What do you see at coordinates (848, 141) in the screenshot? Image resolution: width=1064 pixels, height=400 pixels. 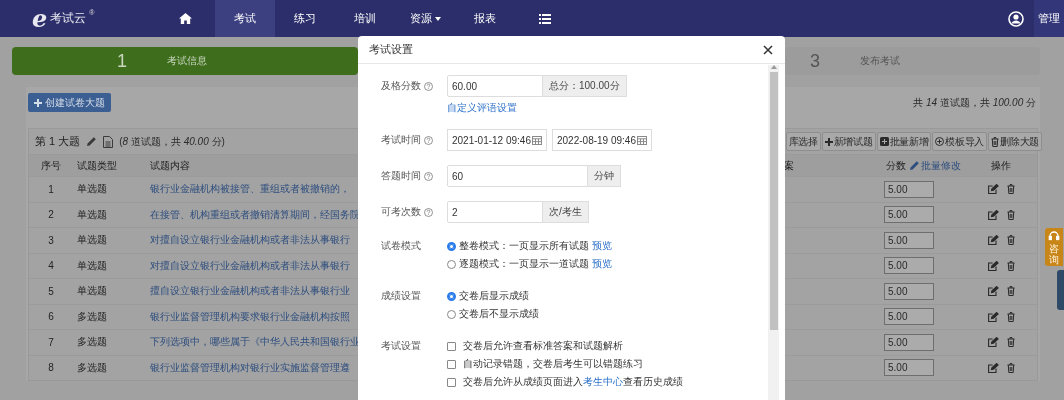 I see `toolbar-button: 新增试题` at bounding box center [848, 141].